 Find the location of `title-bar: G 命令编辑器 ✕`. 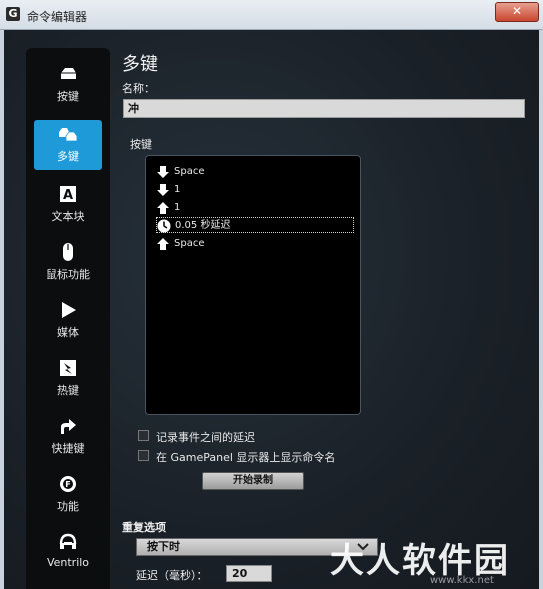

title-bar: G 命令编辑器 ✕ is located at coordinates (271, 15).